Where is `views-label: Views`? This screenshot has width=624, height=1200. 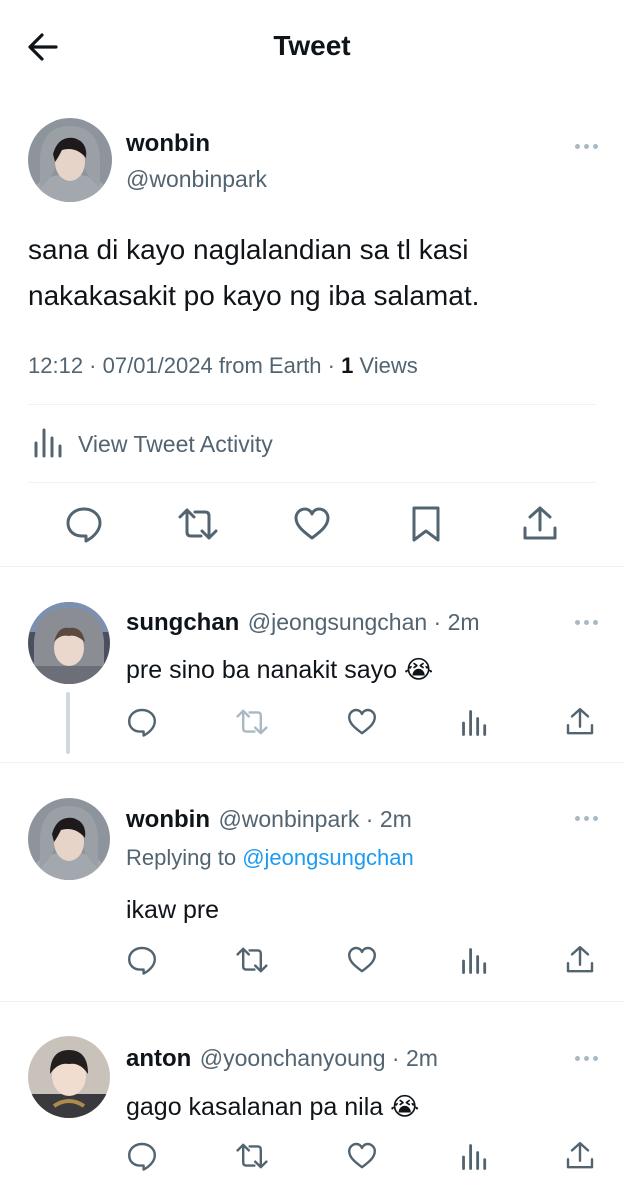
views-label: Views is located at coordinates (385, 365).